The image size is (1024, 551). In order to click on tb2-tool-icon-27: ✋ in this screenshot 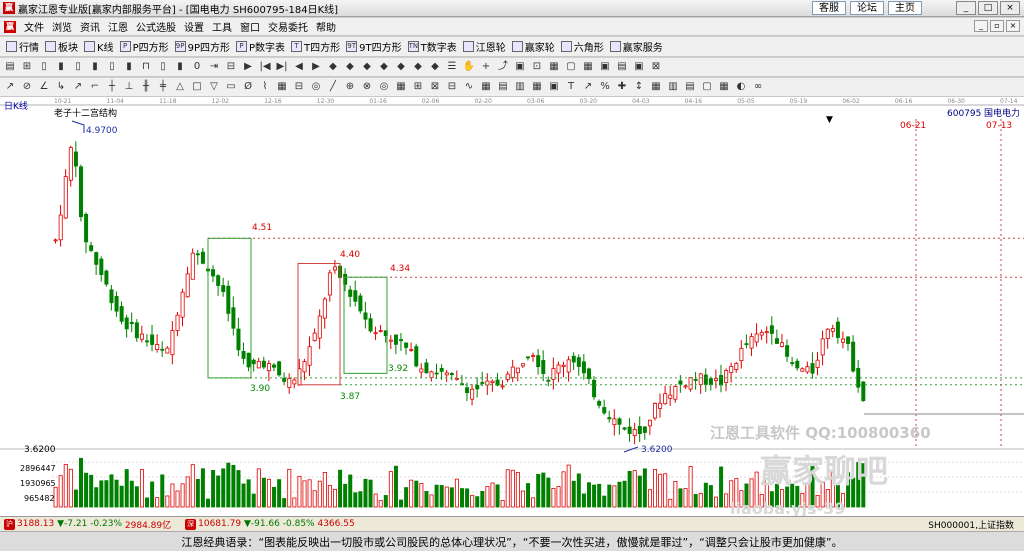, I will do `click(469, 67)`.